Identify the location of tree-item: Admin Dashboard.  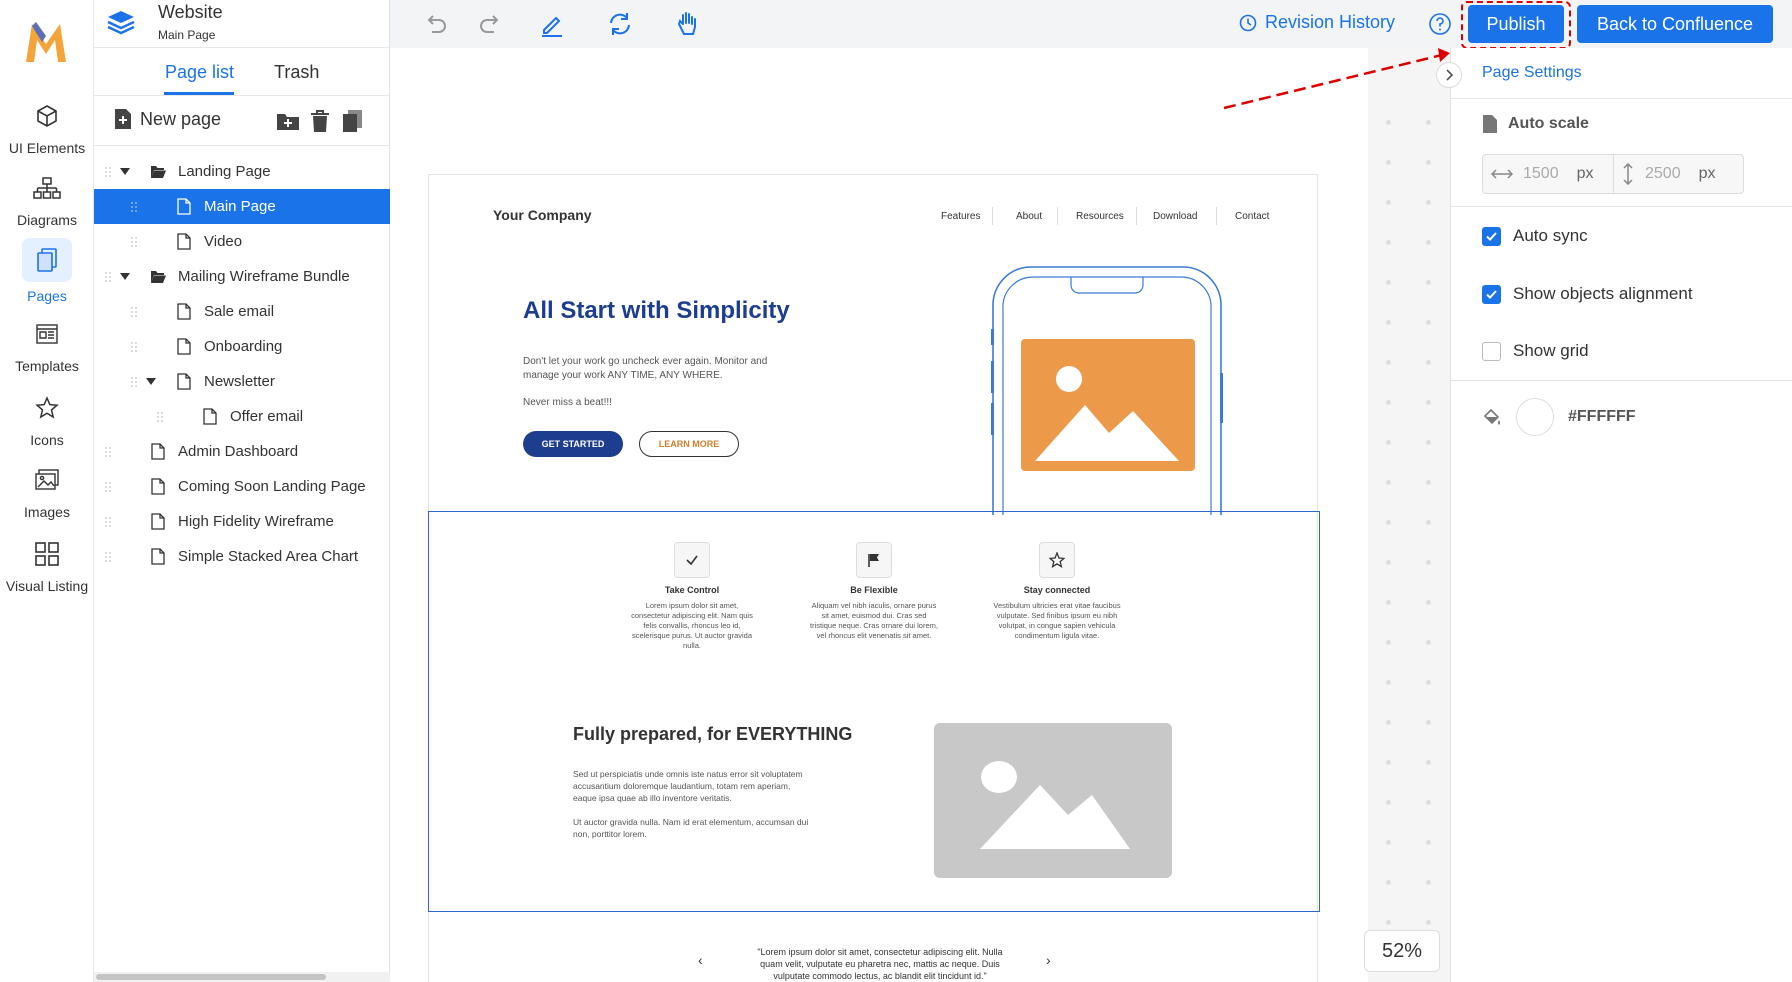
(242, 451).